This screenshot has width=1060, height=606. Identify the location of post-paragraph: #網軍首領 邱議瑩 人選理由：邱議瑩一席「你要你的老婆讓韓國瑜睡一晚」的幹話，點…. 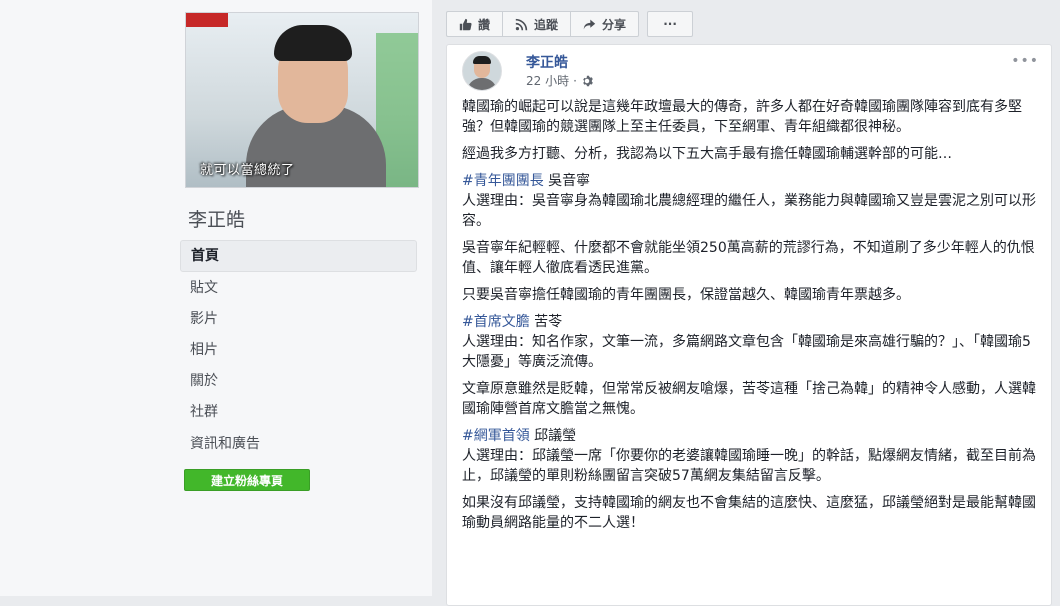
(752, 456).